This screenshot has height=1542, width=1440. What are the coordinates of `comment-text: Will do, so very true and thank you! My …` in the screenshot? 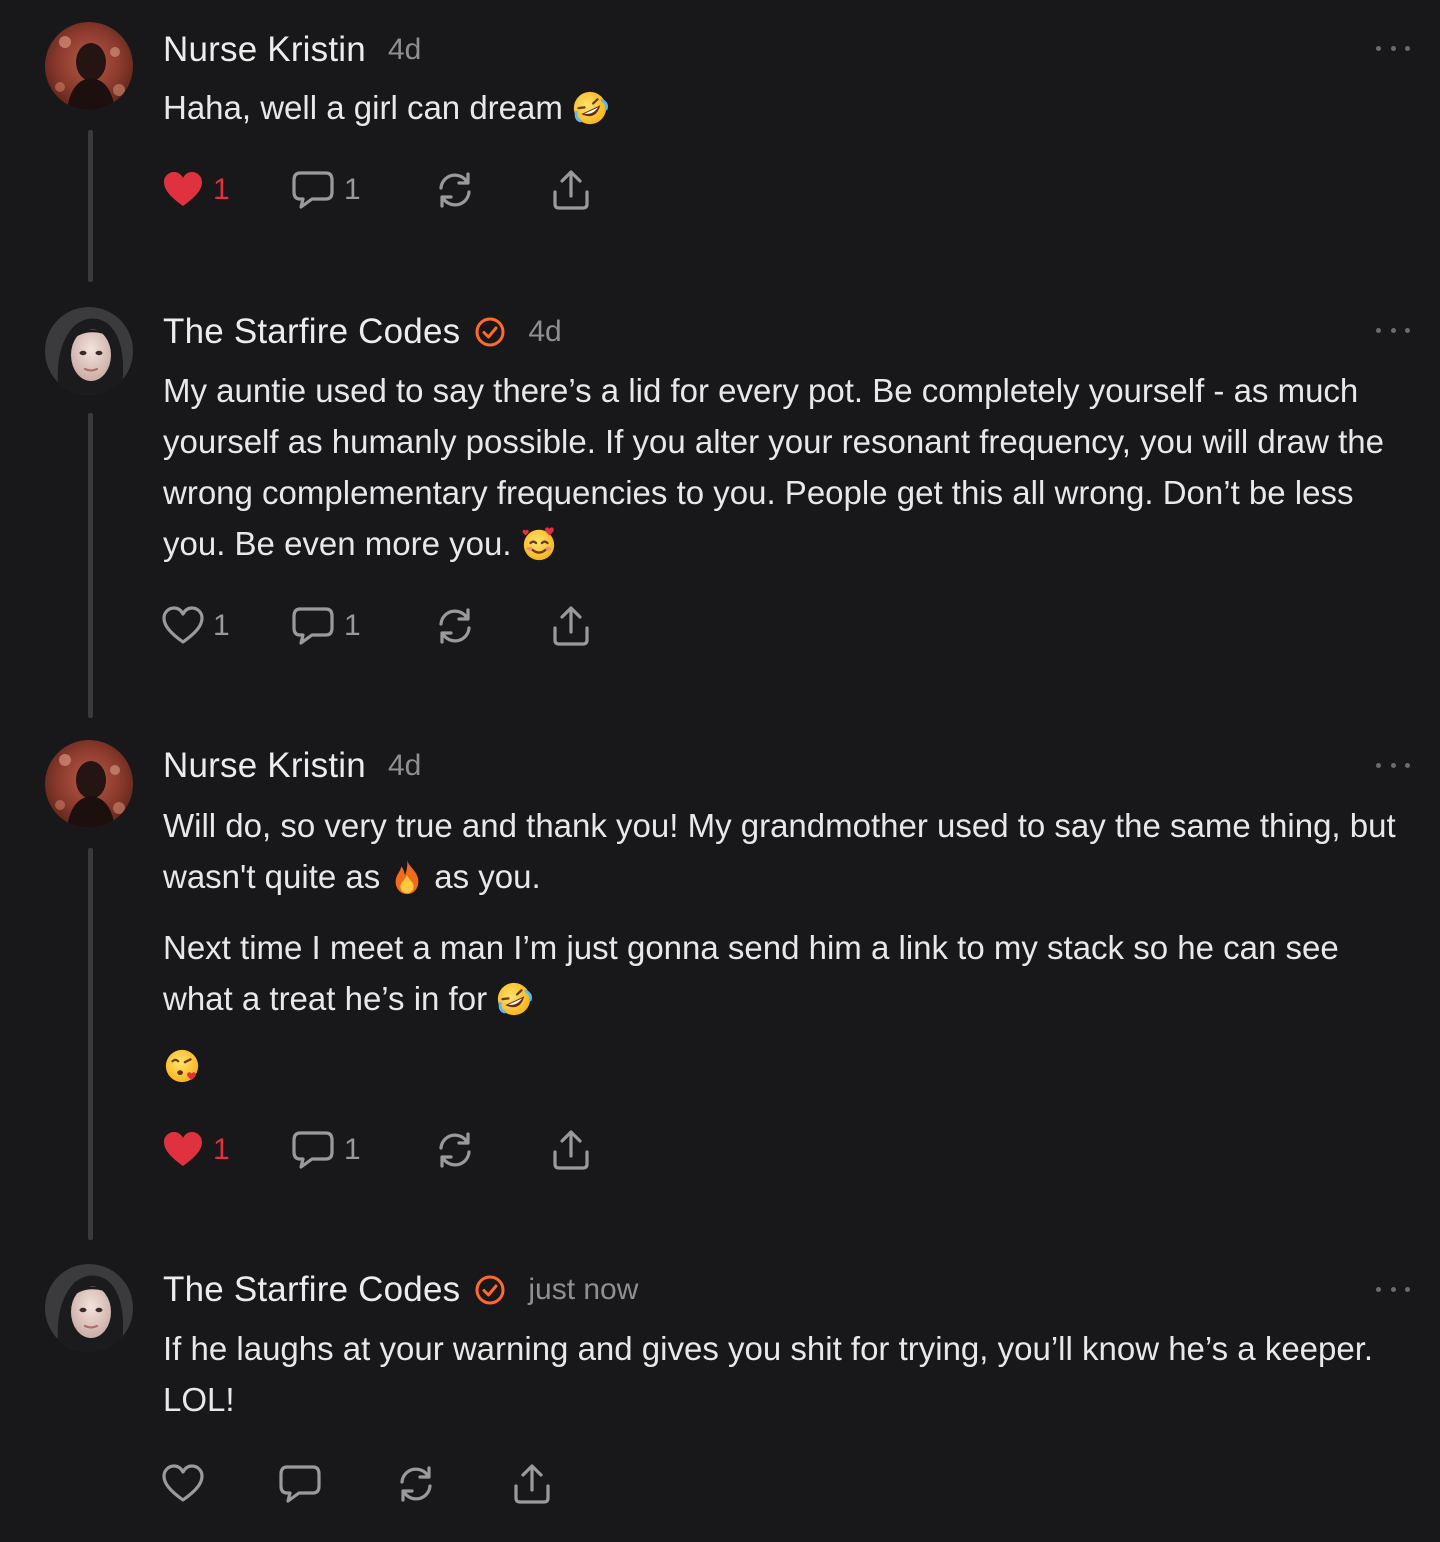 It's located at (779, 851).